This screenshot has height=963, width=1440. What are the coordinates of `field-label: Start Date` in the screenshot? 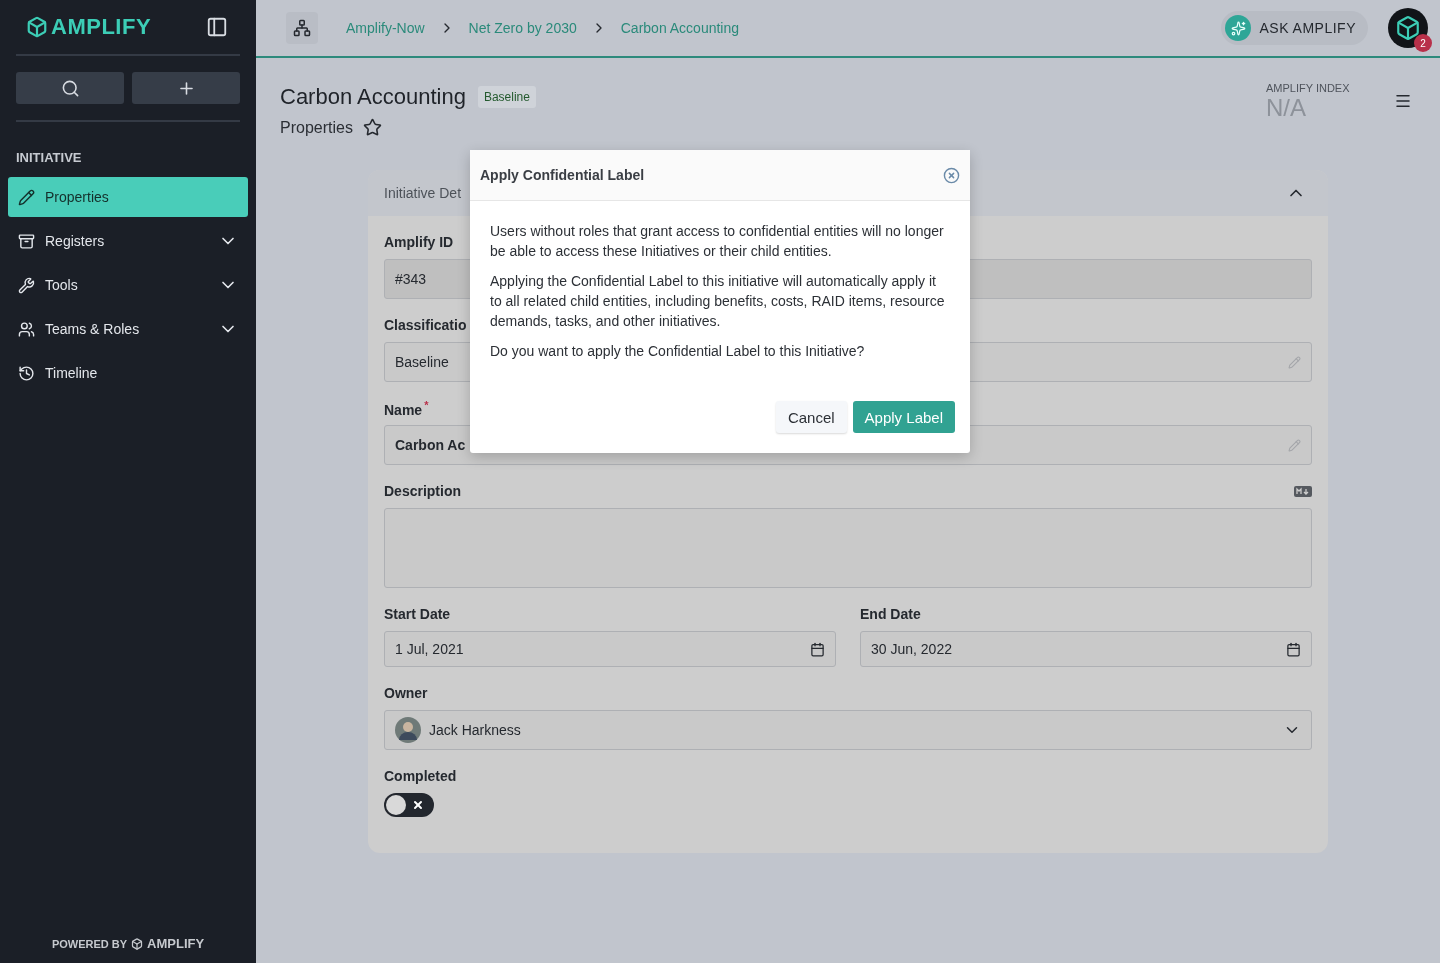 It's located at (417, 614).